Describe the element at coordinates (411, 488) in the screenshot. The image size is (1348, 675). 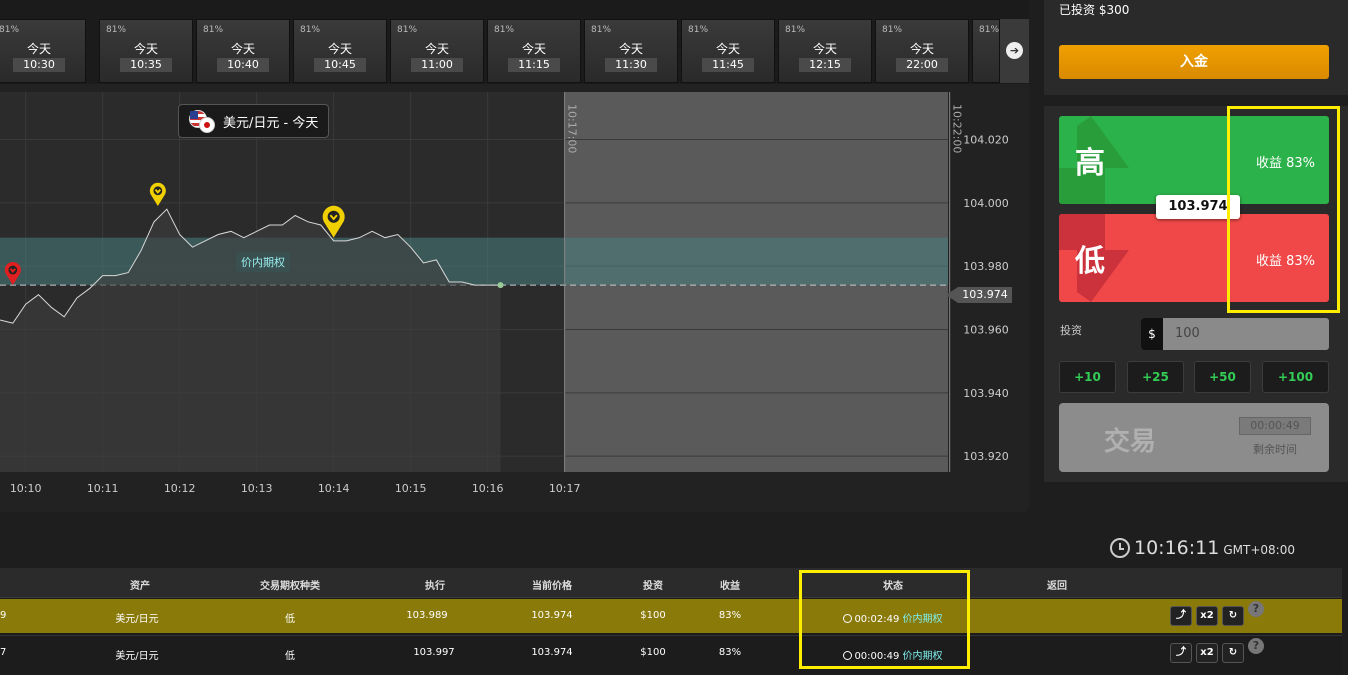
I see `x-tick-label: 10:15` at that location.